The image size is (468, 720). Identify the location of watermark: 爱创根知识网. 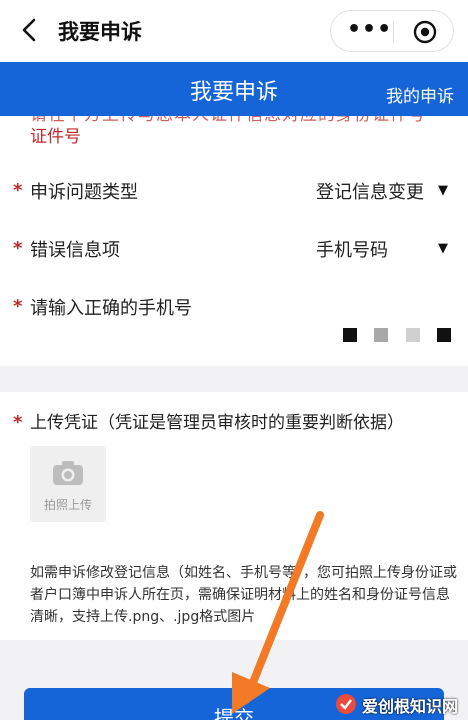
(401, 705).